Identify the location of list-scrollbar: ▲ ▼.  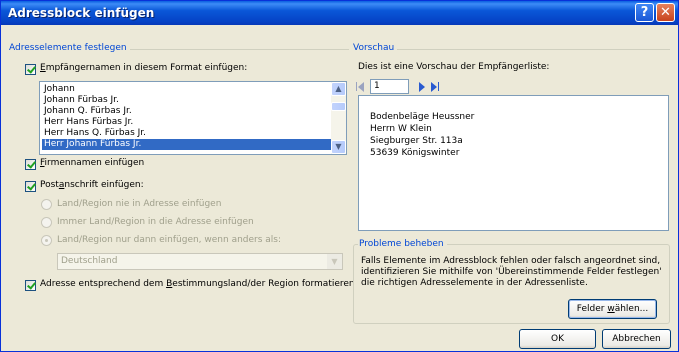
(338, 118).